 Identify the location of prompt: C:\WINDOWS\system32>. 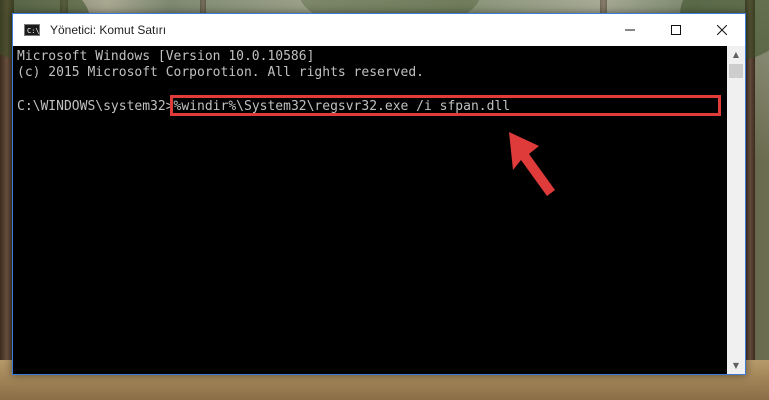
(95, 106).